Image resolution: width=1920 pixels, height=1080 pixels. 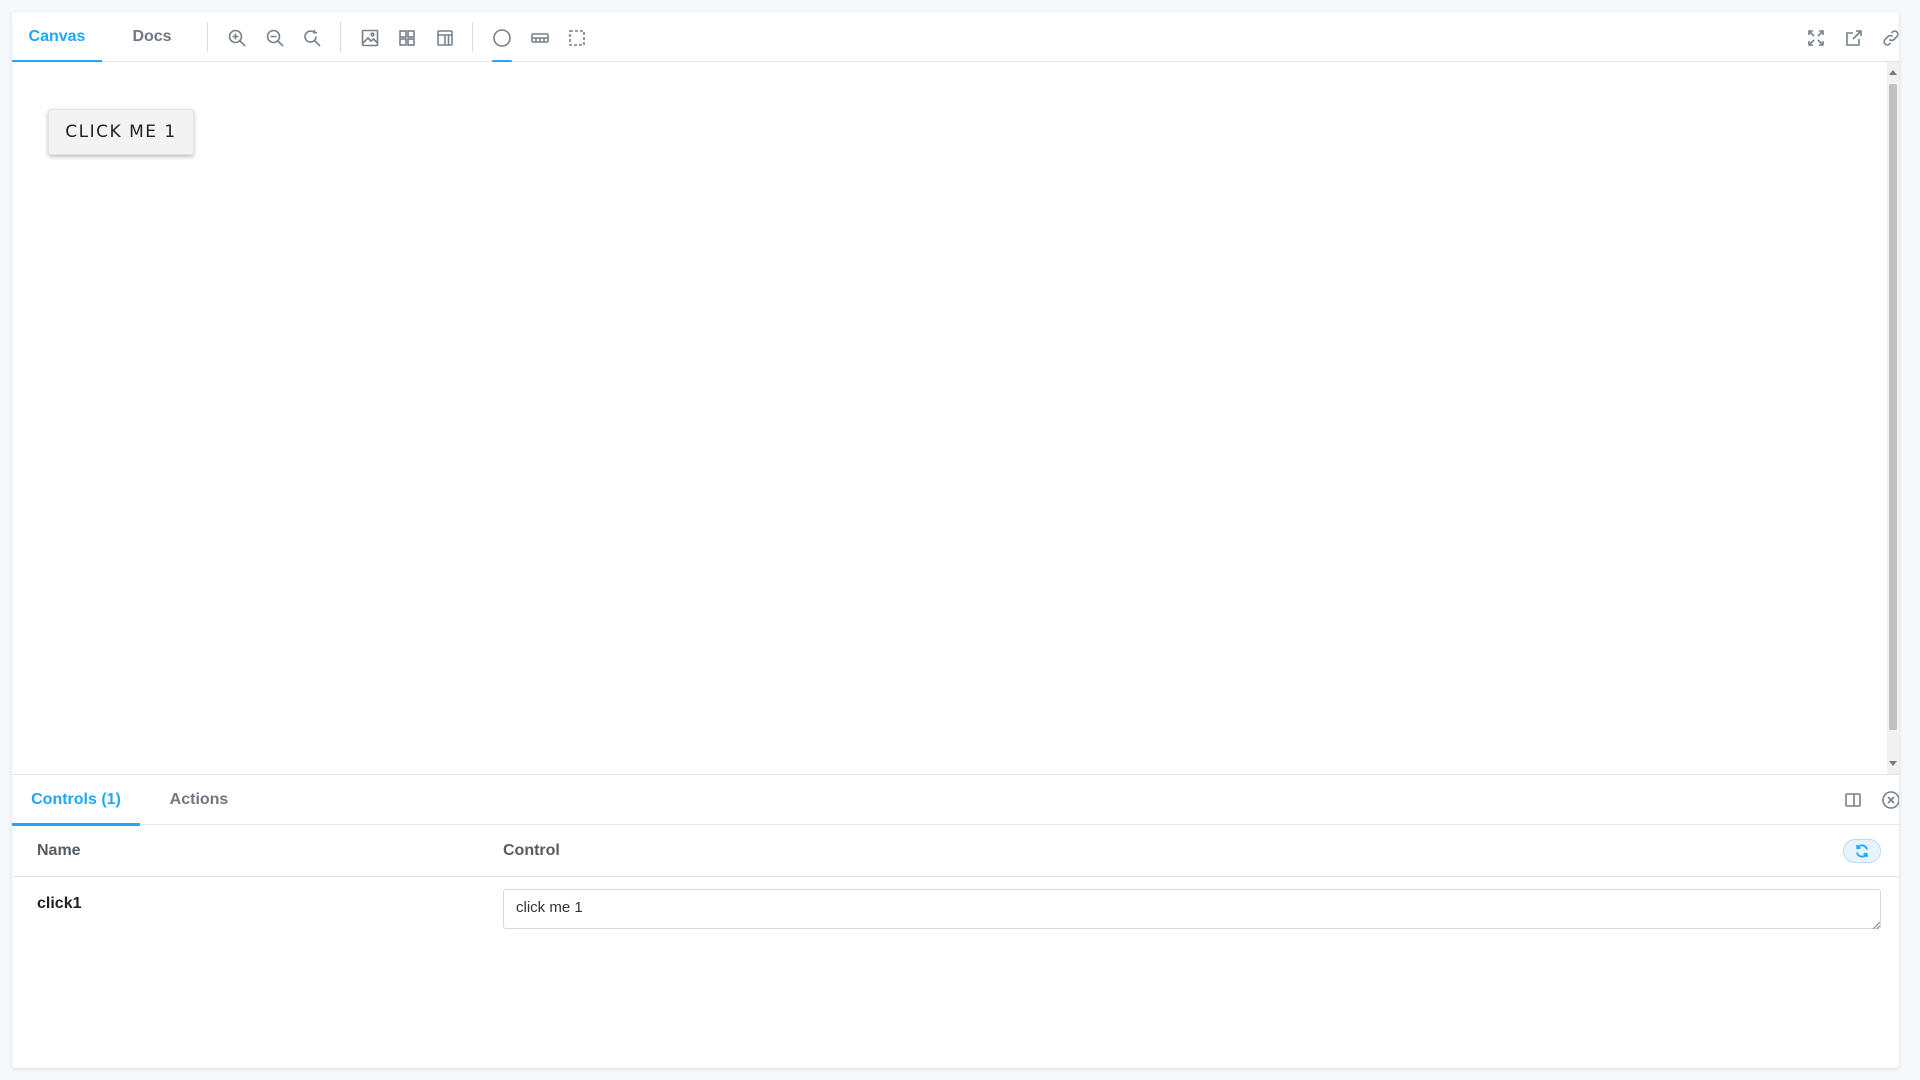 I want to click on outline-button, so click(x=502, y=43).